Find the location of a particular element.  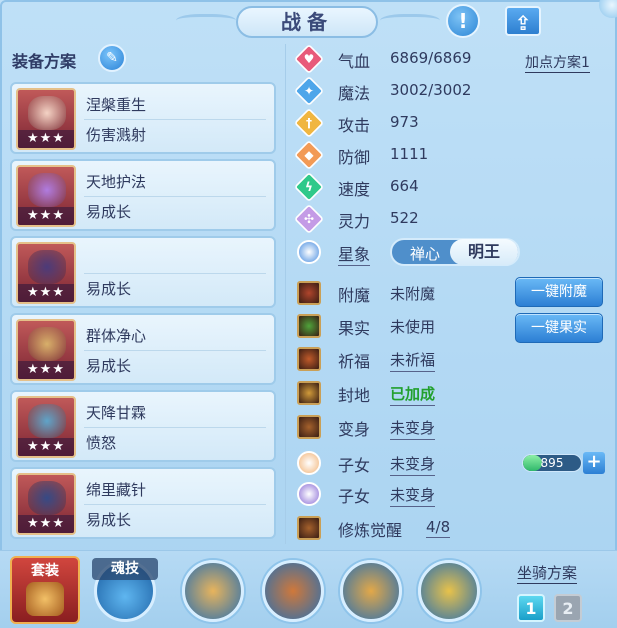

equipment-effect: 愤怒 is located at coordinates (101, 443).